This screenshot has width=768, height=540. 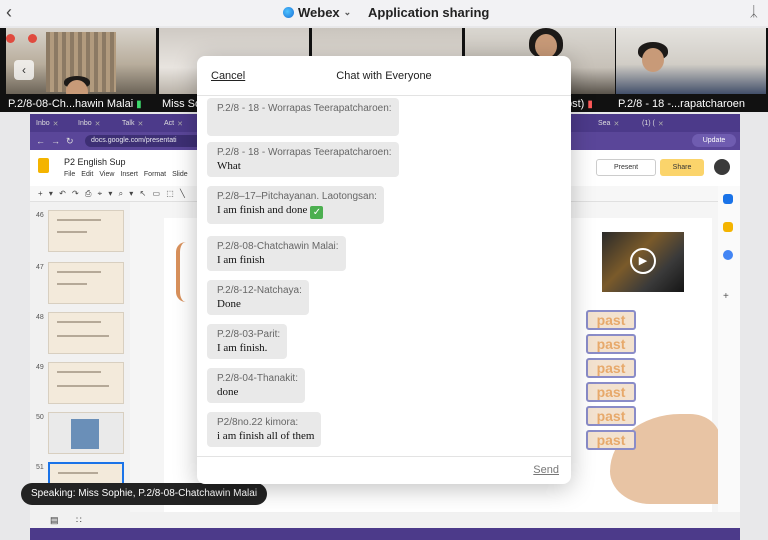 What do you see at coordinates (9, 12) in the screenshot?
I see `back-chevron-icon: ‹` at bounding box center [9, 12].